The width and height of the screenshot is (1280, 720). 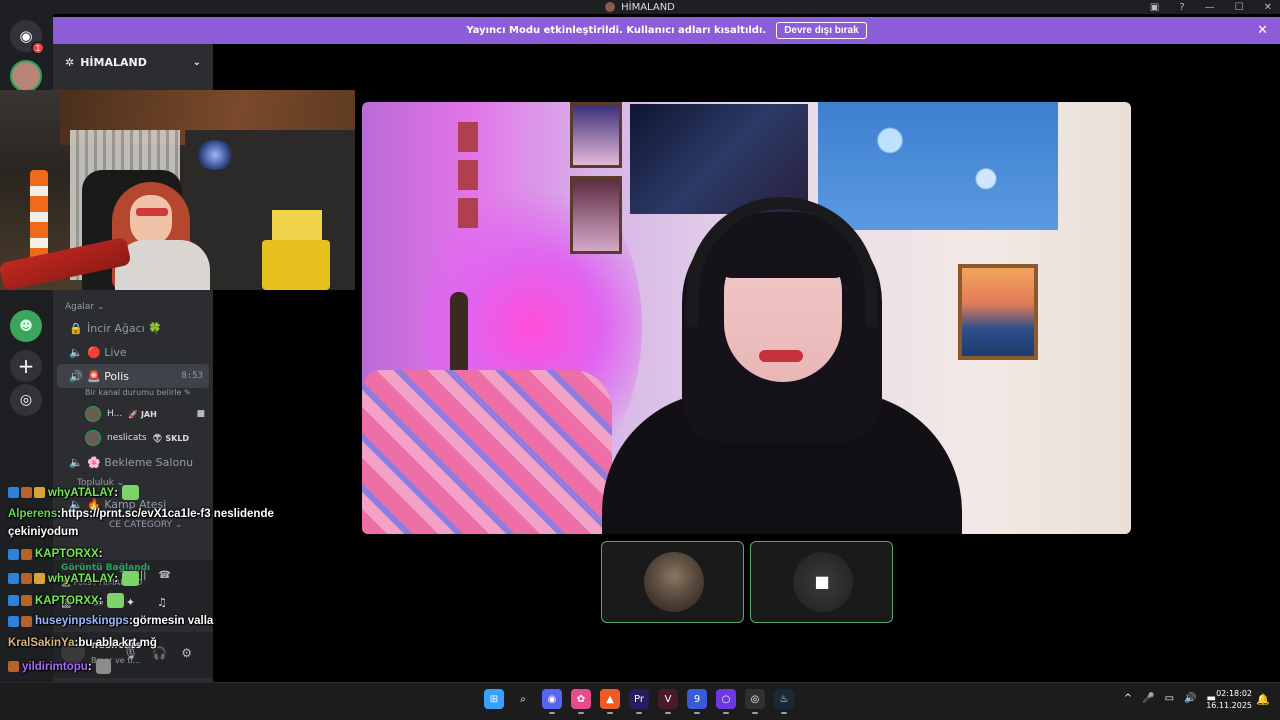 What do you see at coordinates (133, 307) in the screenshot?
I see `category-agalar: Agalar ⌄` at bounding box center [133, 307].